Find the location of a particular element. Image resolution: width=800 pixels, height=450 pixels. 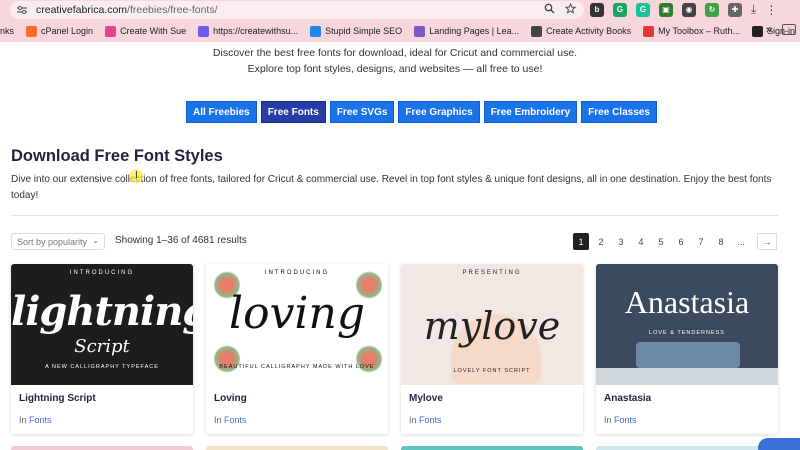

page-button: 7 is located at coordinates (701, 241).